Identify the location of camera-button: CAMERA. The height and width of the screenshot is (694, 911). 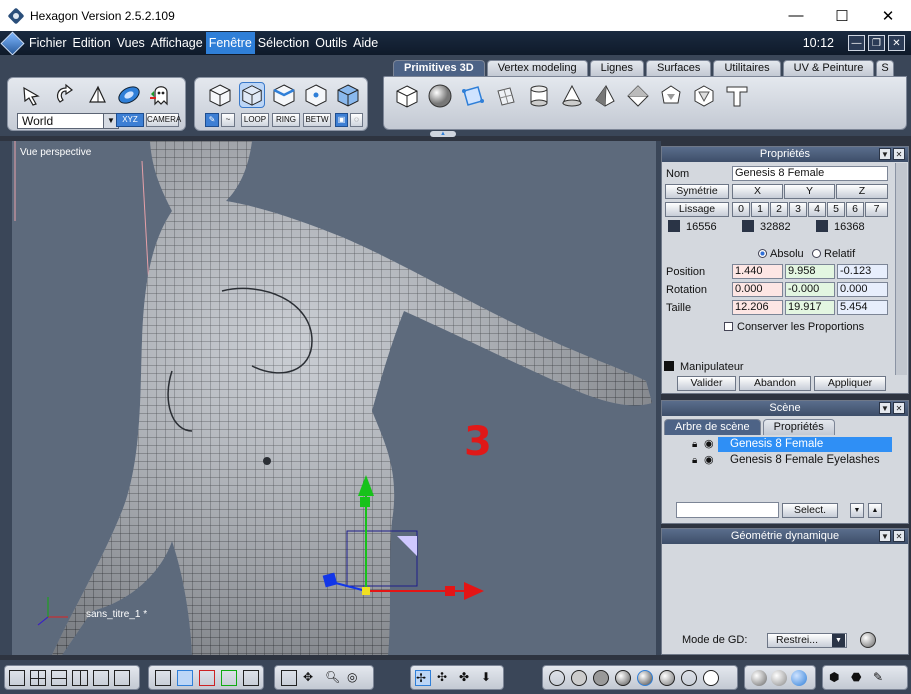
(163, 120).